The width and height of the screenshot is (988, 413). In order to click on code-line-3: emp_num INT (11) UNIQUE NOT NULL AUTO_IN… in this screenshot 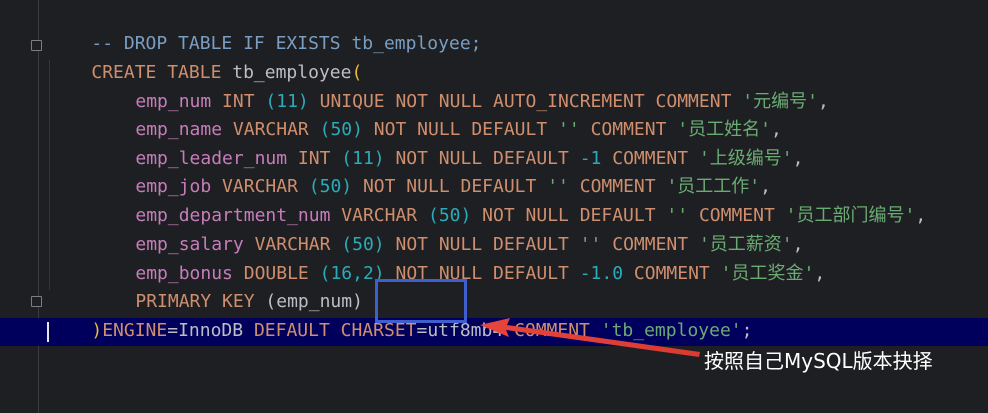, I will do `click(438, 86)`.